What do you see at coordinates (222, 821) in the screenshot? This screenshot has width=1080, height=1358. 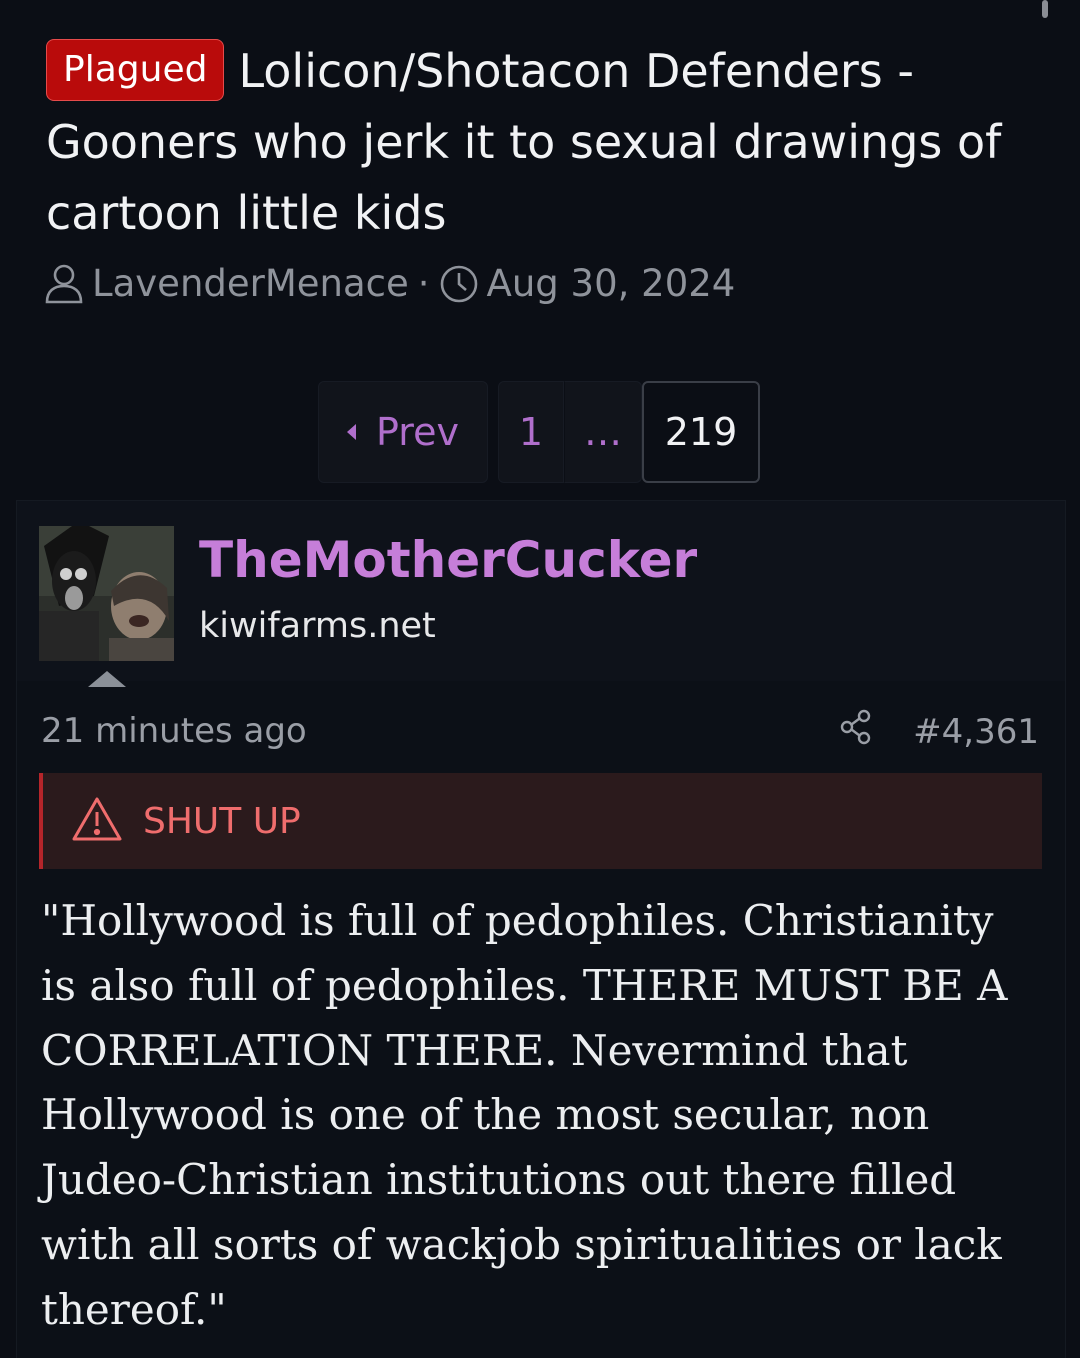 I see `spoiler-label: SHUT UP` at bounding box center [222, 821].